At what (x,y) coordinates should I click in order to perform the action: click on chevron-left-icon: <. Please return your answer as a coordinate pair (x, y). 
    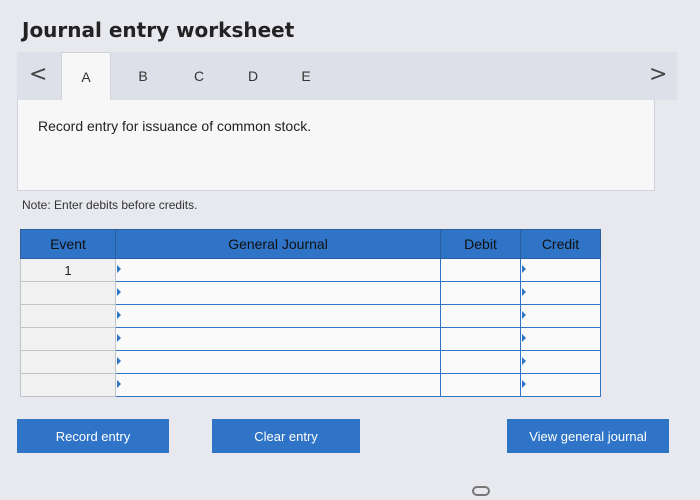
    Looking at the image, I should click on (38, 74).